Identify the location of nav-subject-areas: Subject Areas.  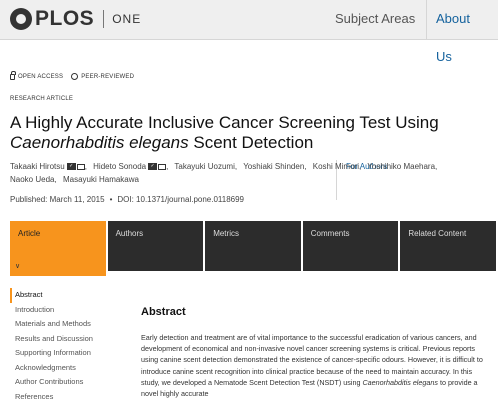
(376, 20).